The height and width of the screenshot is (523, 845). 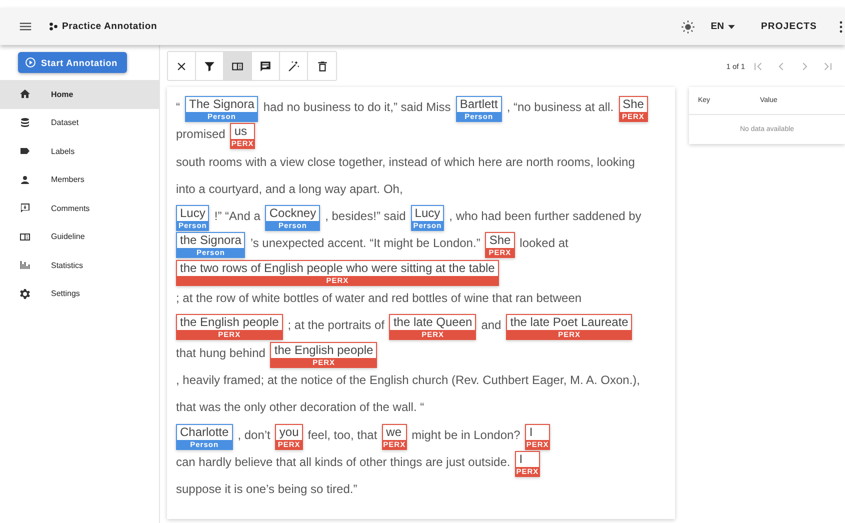 What do you see at coordinates (182, 66) in the screenshot?
I see `close-button` at bounding box center [182, 66].